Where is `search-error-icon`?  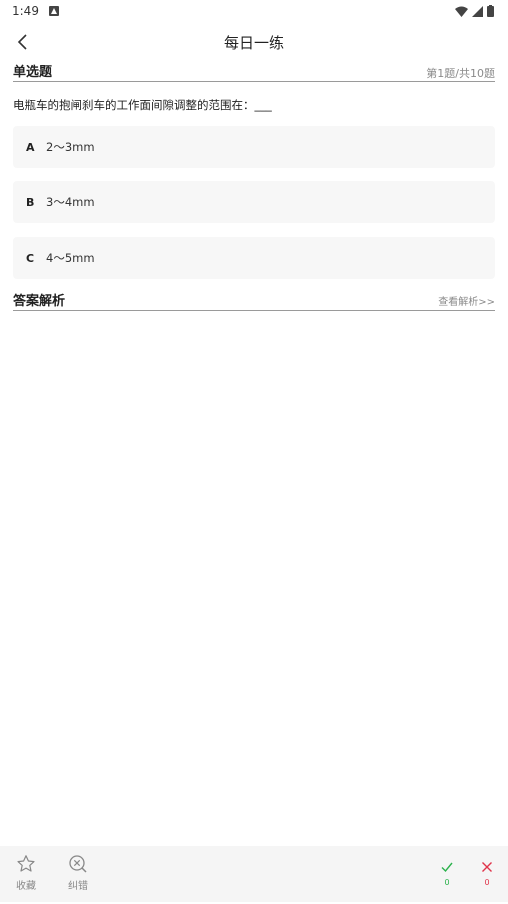
search-error-icon is located at coordinates (78, 864).